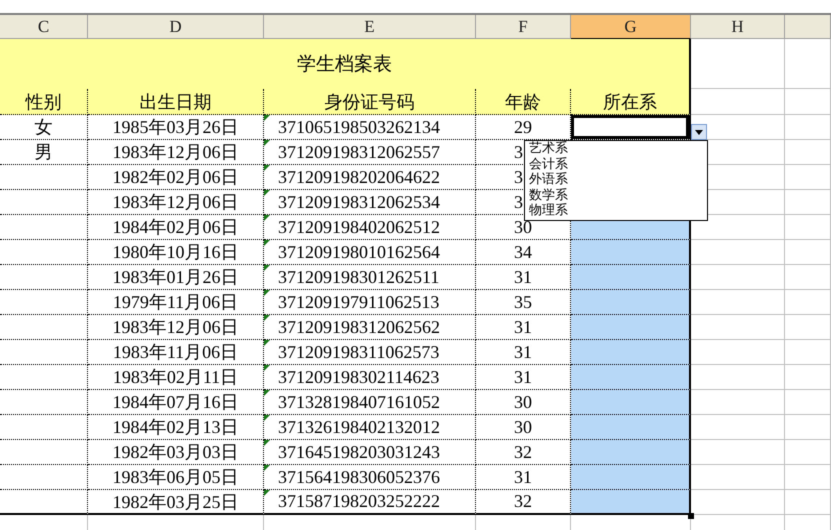 The height and width of the screenshot is (530, 831). Describe the element at coordinates (359, 252) in the screenshot. I see `table-cell: 371209198010162564` at that location.